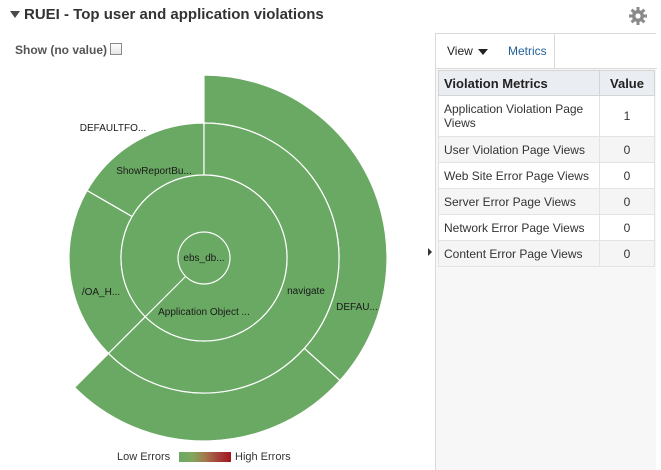  I want to click on metric-value: 1, so click(627, 116).